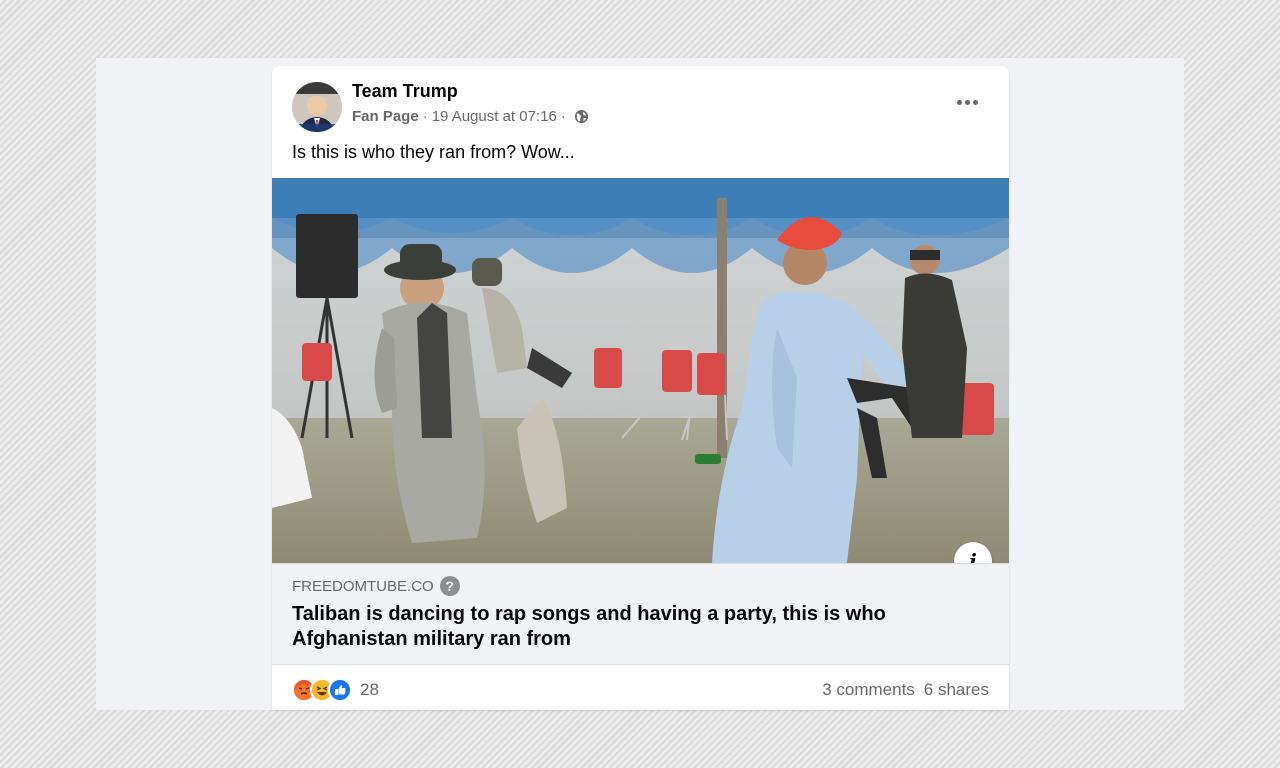  What do you see at coordinates (449, 586) in the screenshot?
I see `help-icon: ?` at bounding box center [449, 586].